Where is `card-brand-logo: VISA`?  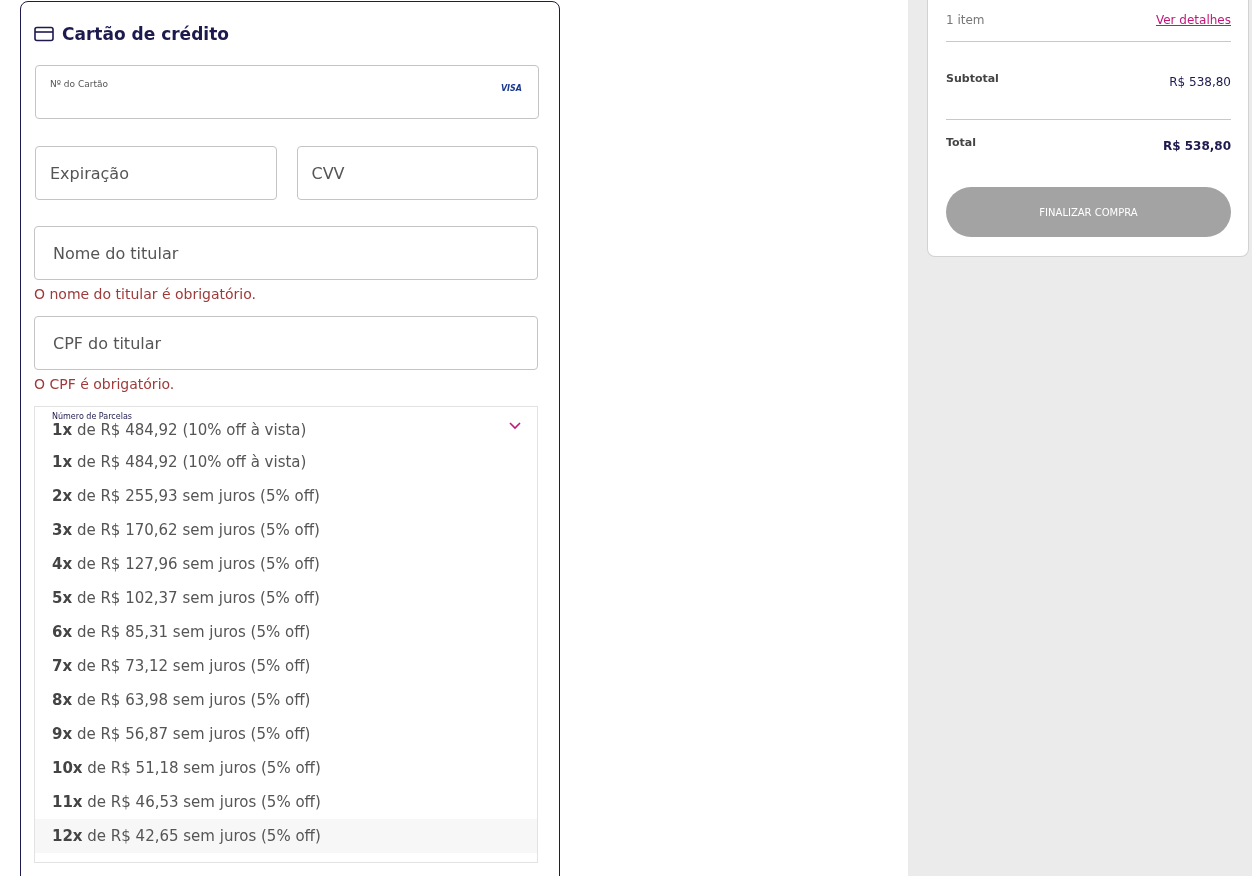 card-brand-logo: VISA is located at coordinates (511, 88).